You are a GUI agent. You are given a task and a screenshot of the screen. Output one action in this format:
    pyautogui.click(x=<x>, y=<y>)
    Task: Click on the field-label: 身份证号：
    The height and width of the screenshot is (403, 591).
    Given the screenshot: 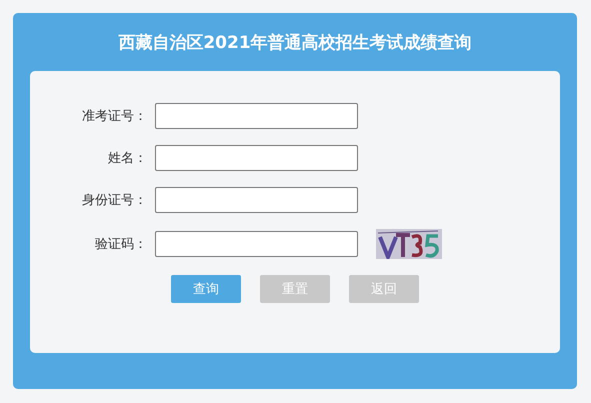 What is the action you would take?
    pyautogui.click(x=114, y=200)
    